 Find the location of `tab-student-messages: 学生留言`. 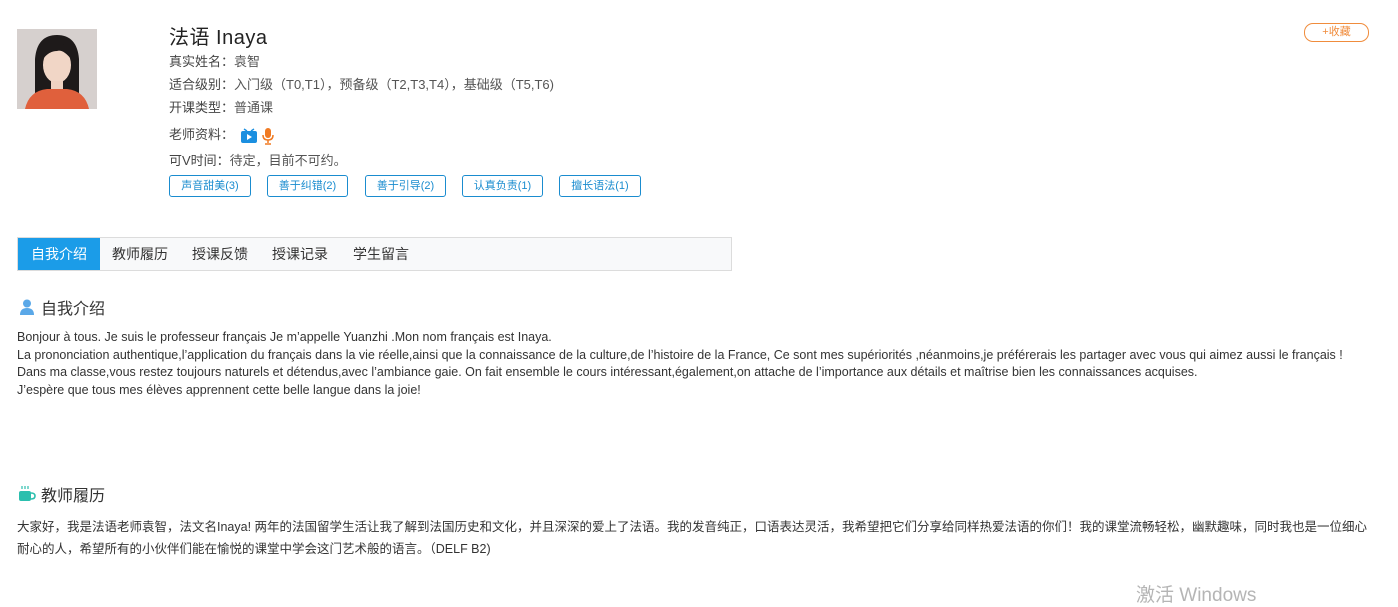

tab-student-messages: 学生留言 is located at coordinates (381, 254).